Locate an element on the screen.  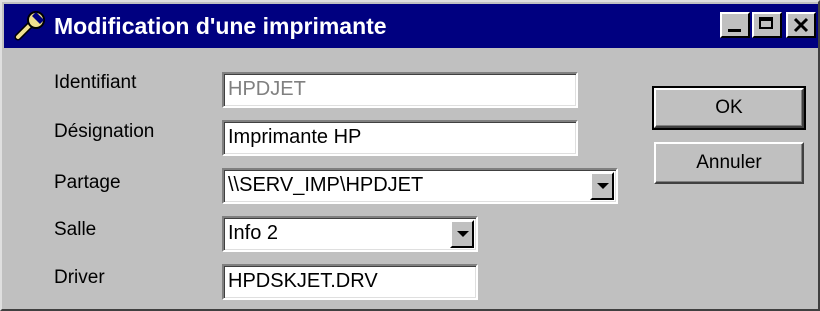
close-icon is located at coordinates (801, 25).